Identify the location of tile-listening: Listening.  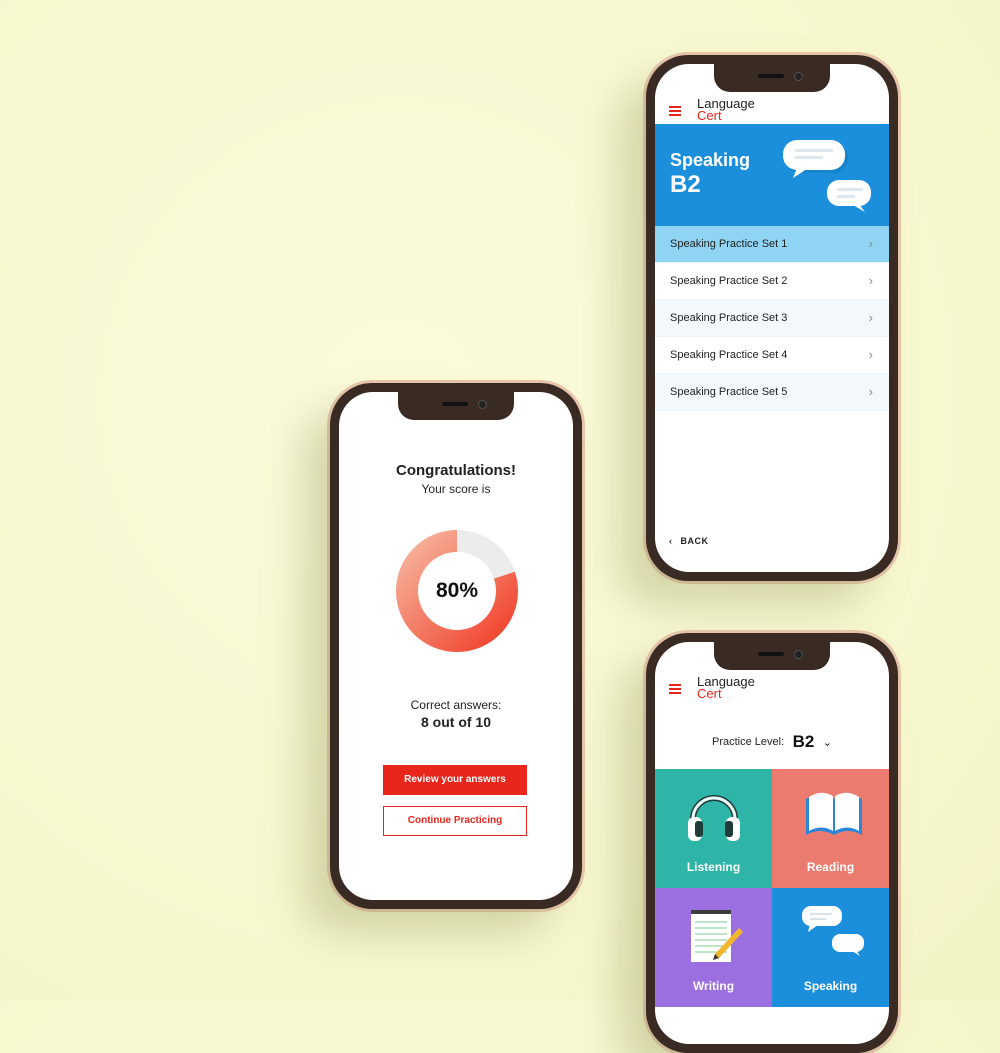
(713, 828).